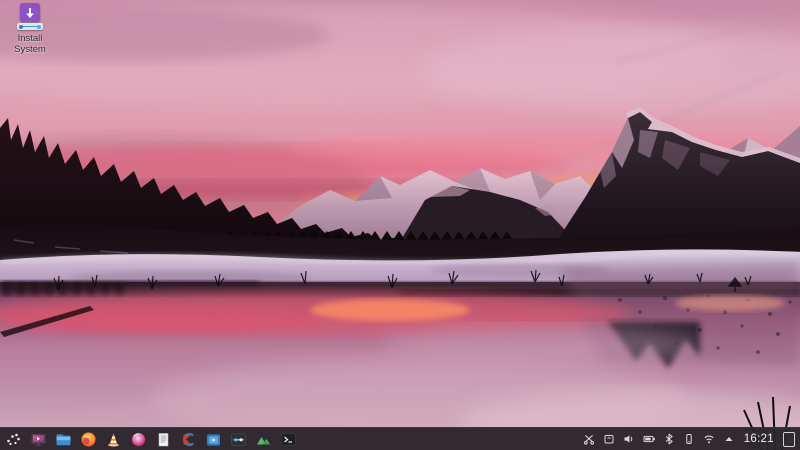 Image resolution: width=800 pixels, height=450 pixels. What do you see at coordinates (30, 44) in the screenshot?
I see `install-system-label: Install System` at bounding box center [30, 44].